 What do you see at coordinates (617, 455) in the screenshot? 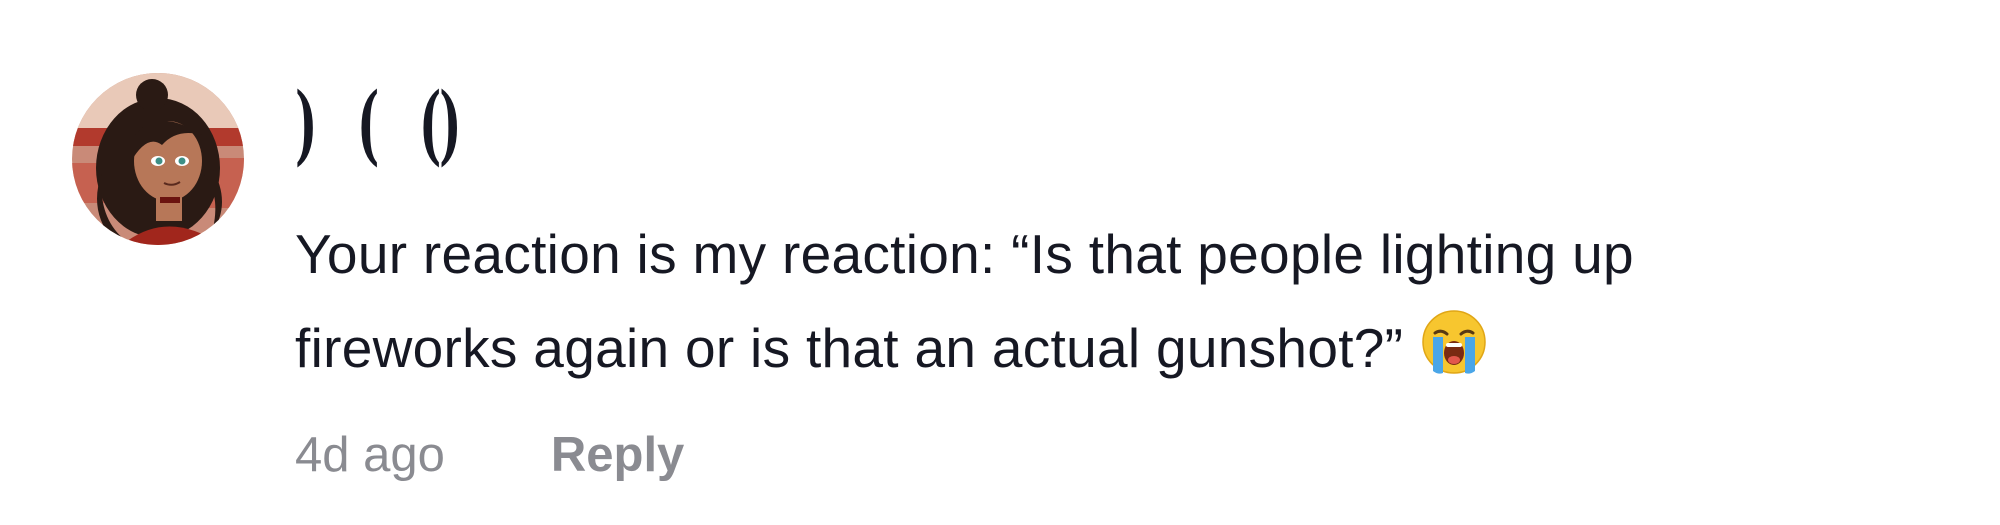
I see `reply-button: Reply` at bounding box center [617, 455].